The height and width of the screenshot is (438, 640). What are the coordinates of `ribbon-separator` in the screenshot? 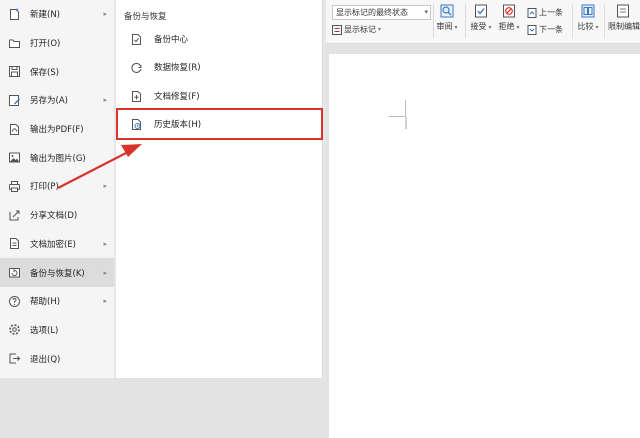 It's located at (604, 21).